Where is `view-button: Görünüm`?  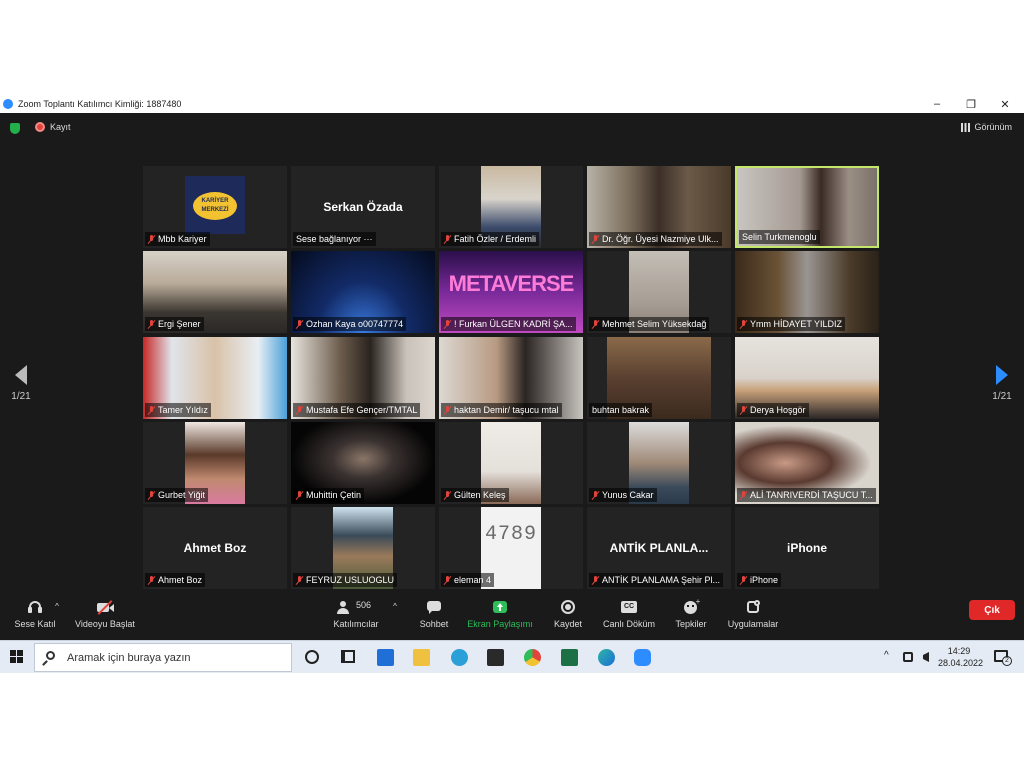 view-button: Görünüm is located at coordinates (986, 127).